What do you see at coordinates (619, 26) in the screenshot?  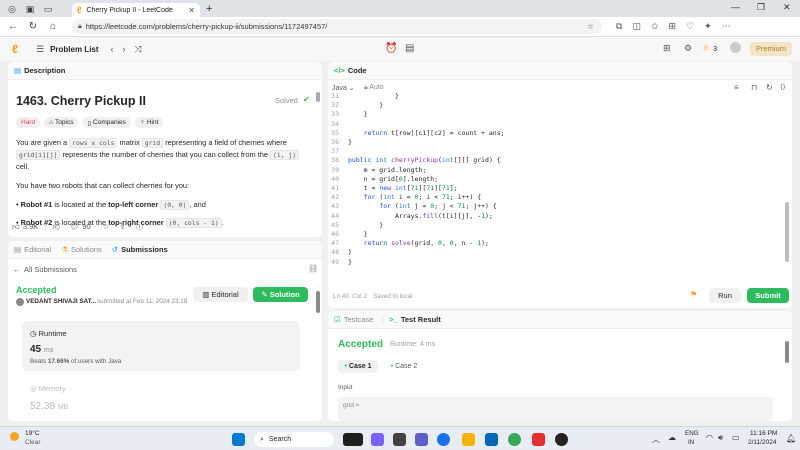 I see `extensions-icon: ⧉` at bounding box center [619, 26].